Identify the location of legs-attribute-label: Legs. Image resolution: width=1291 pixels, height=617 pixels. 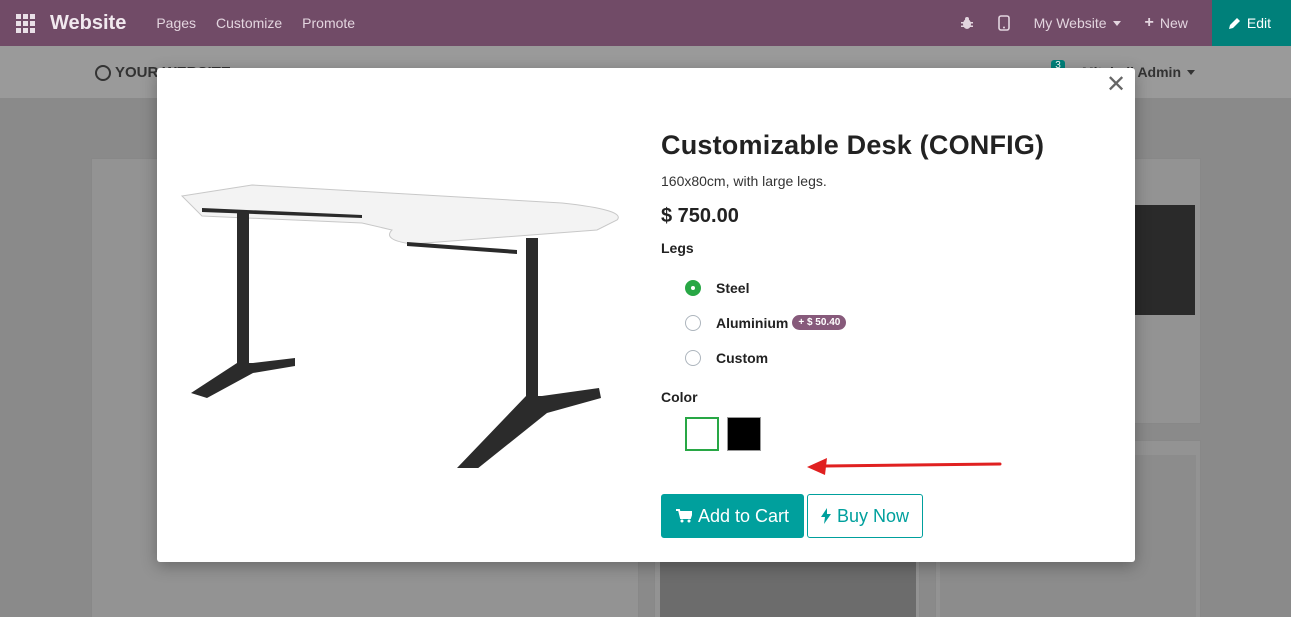
(677, 248).